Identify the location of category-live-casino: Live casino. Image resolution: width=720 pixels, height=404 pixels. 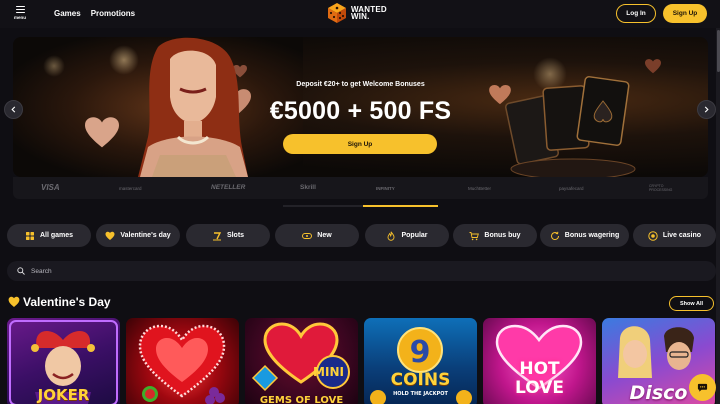
(674, 235).